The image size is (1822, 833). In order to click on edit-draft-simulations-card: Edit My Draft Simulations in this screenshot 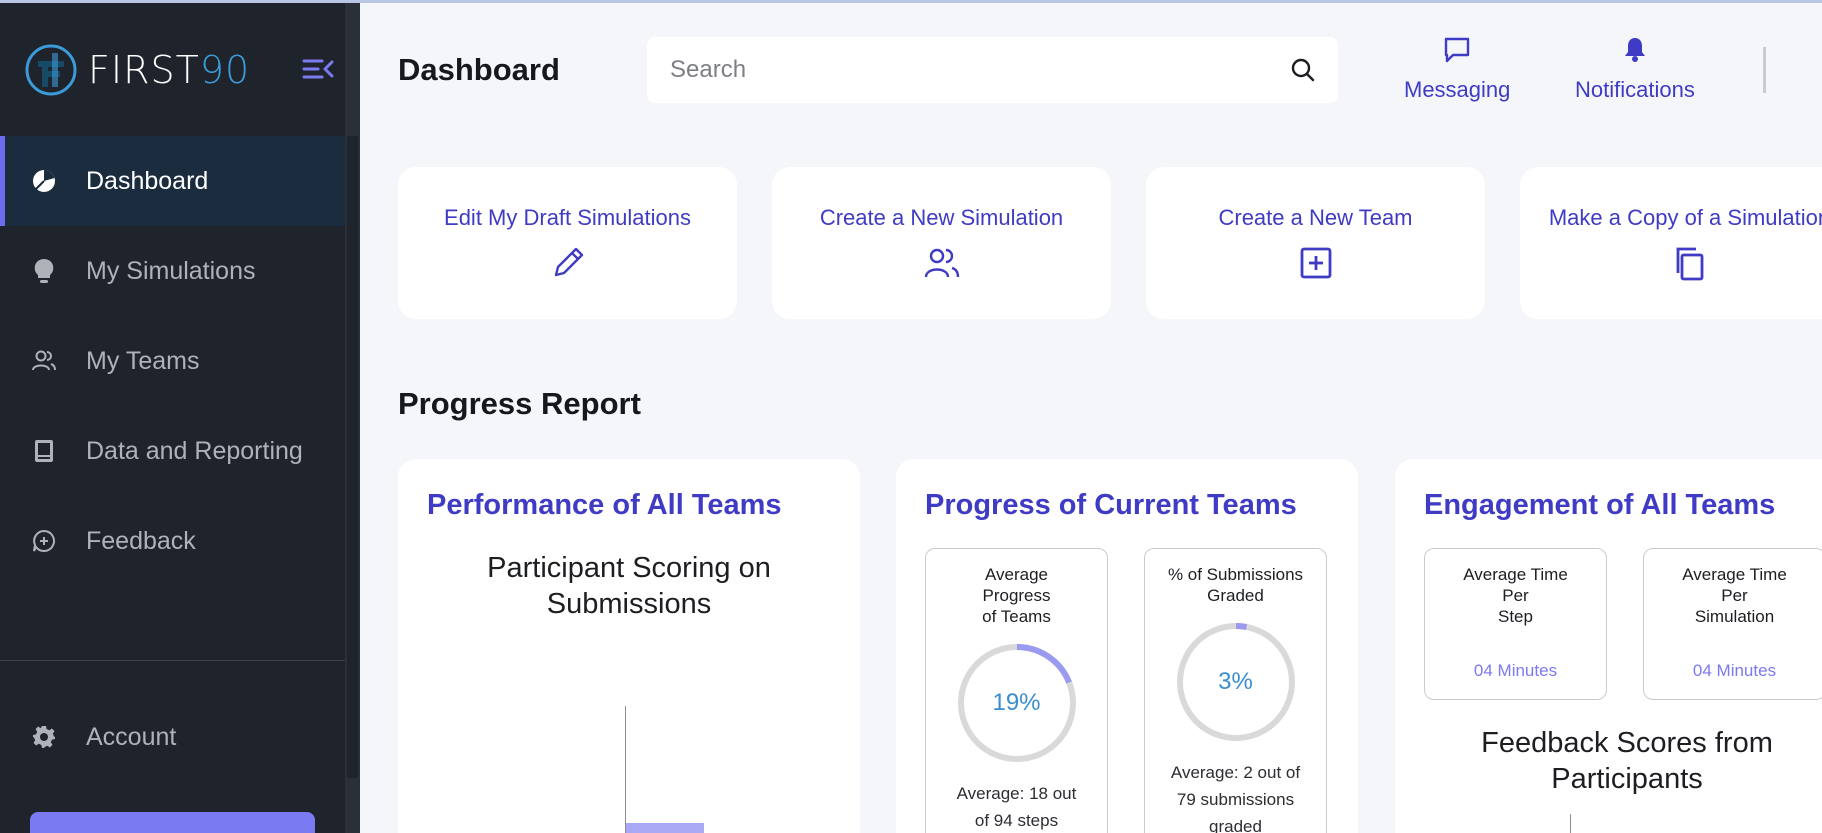, I will do `click(567, 243)`.